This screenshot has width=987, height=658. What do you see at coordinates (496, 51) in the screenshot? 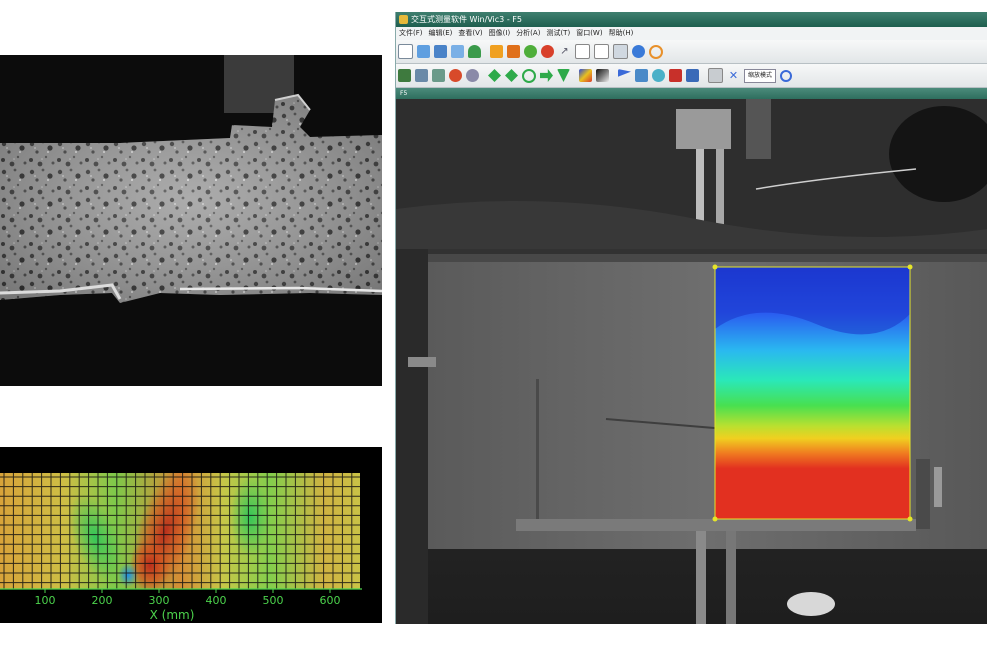
I see `image-icon` at bounding box center [496, 51].